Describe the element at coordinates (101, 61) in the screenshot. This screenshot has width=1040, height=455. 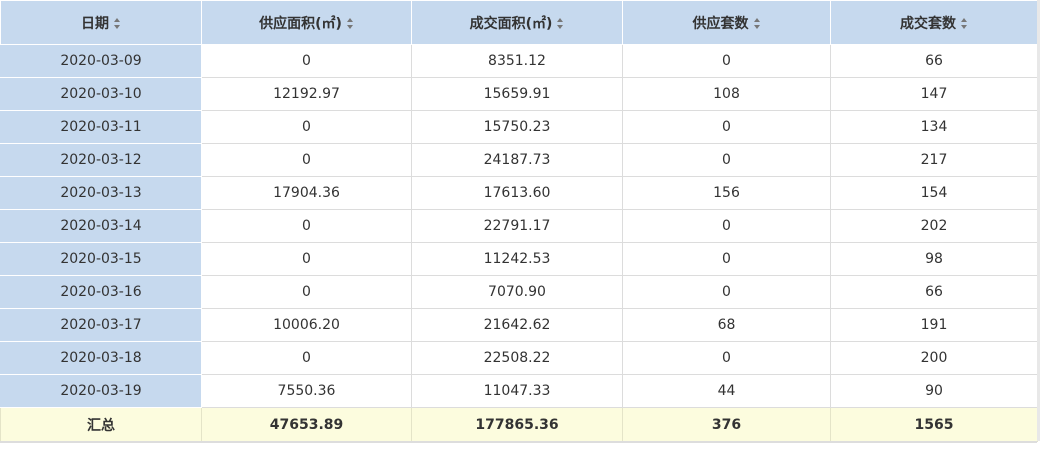
I see `date-cell: 2020-03-09` at that location.